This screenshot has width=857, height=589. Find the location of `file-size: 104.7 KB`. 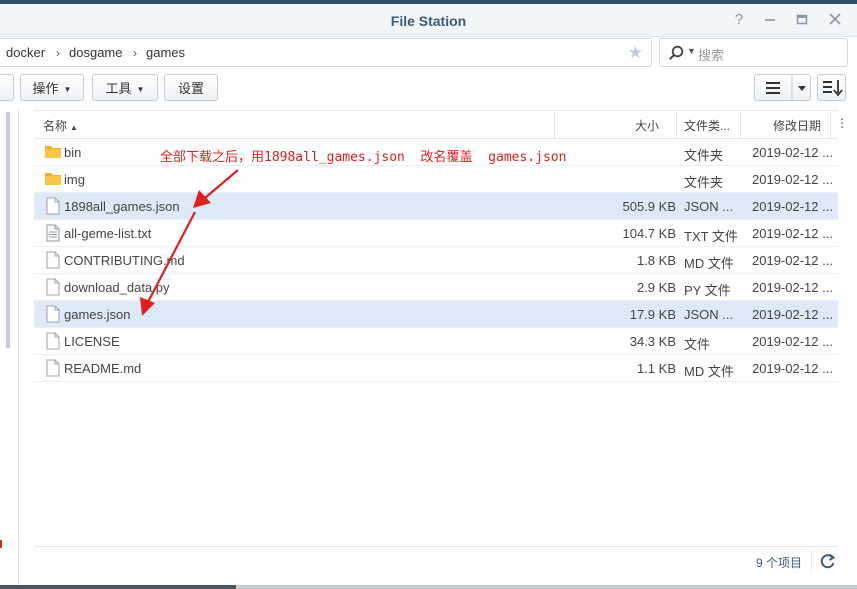

file-size: 104.7 KB is located at coordinates (649, 233).